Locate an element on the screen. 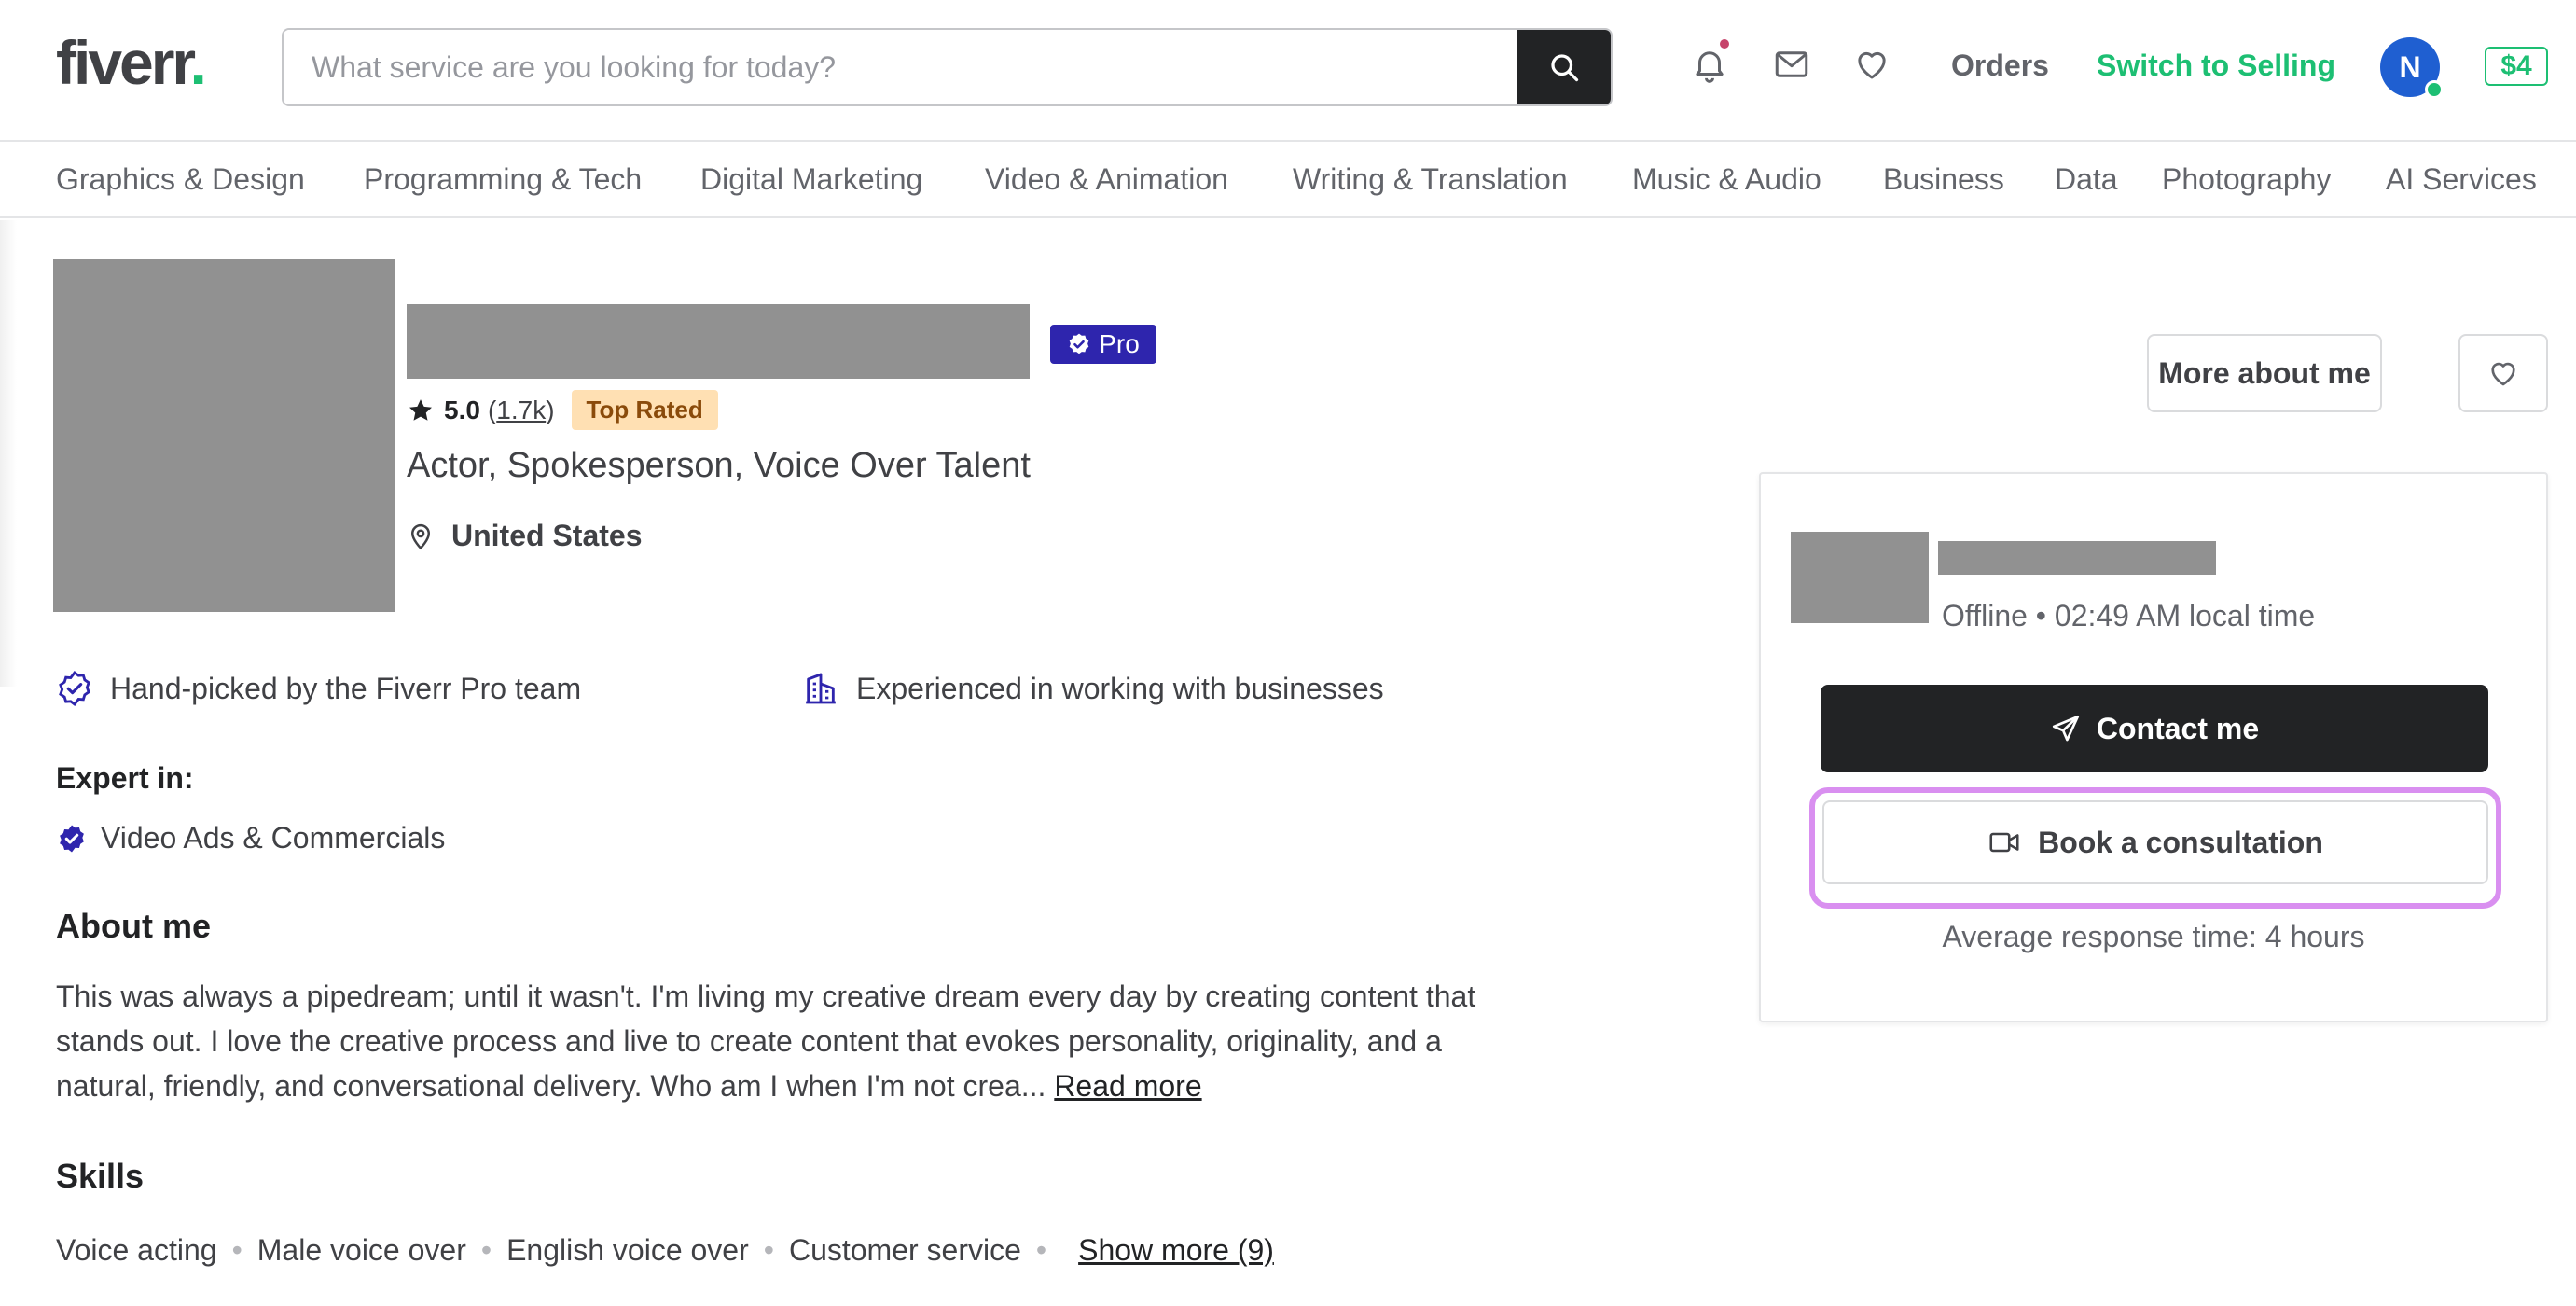  category-ai-services: AI Services is located at coordinates (2461, 179).